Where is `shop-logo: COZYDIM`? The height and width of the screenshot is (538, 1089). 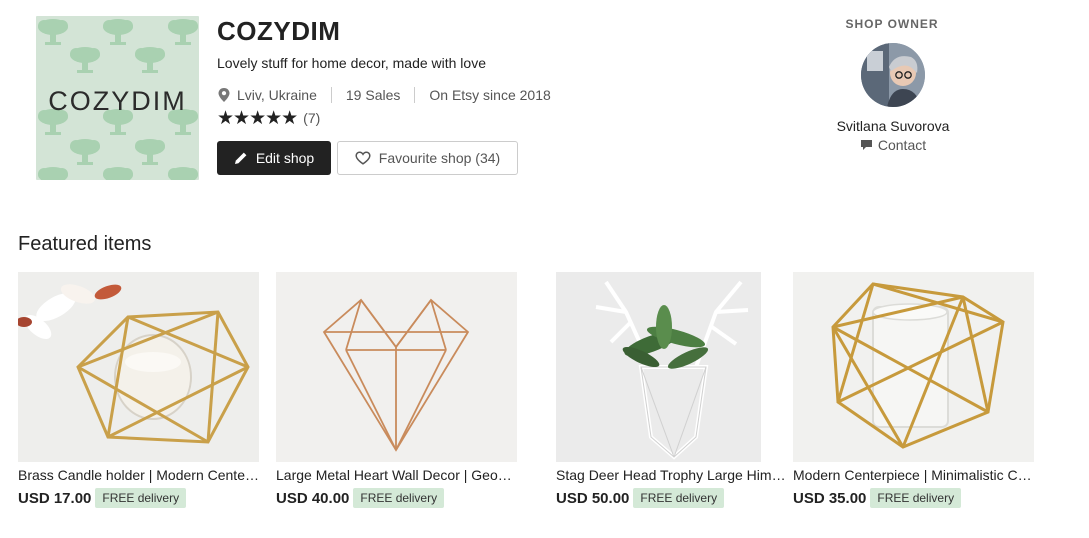
shop-logo: COZYDIM is located at coordinates (117, 98).